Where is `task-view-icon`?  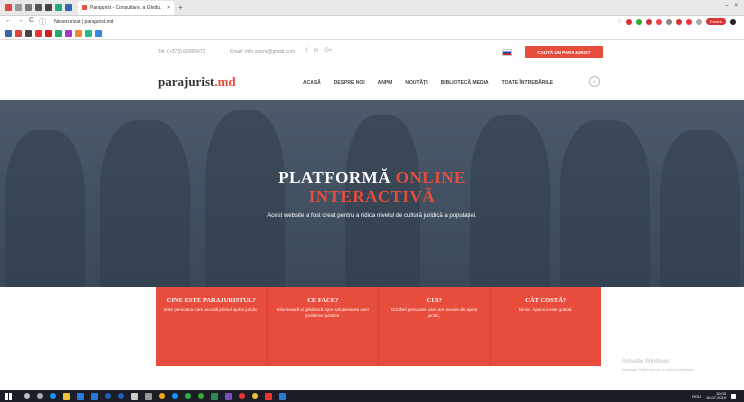 task-view-icon is located at coordinates (40, 395).